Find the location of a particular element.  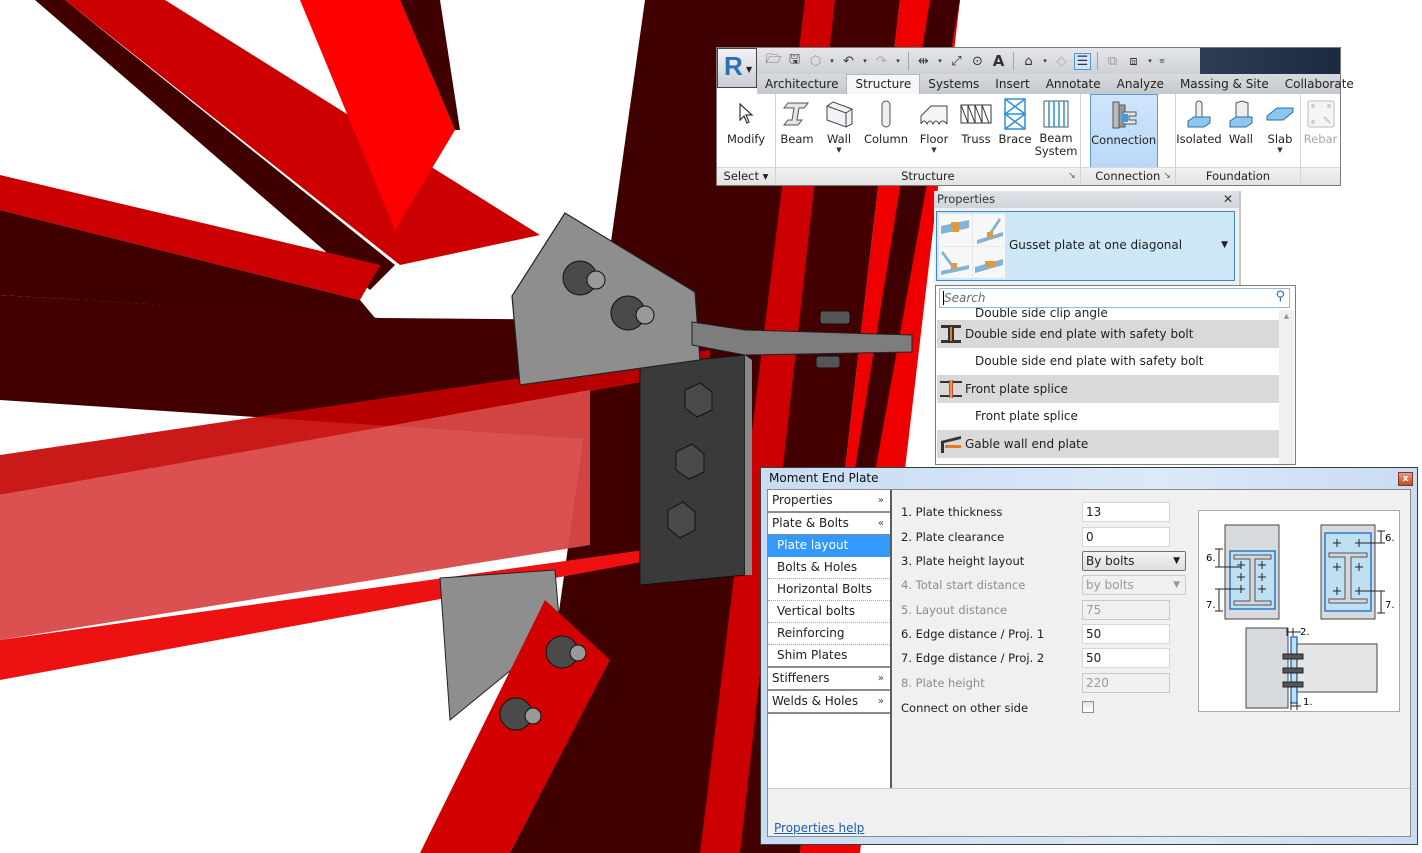

tab-insert: Insert is located at coordinates (1012, 84).